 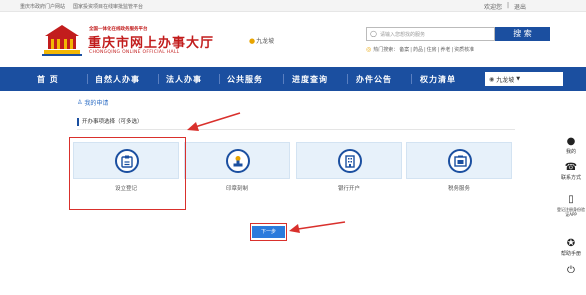 I want to click on sidebar-item-contact: ☎ 联系方式, so click(x=571, y=171).